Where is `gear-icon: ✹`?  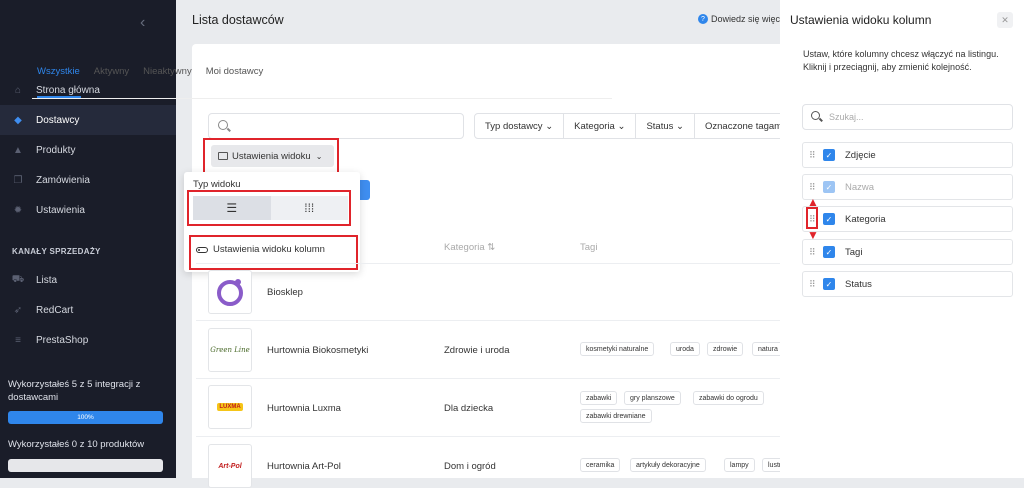 gear-icon: ✹ is located at coordinates (18, 210).